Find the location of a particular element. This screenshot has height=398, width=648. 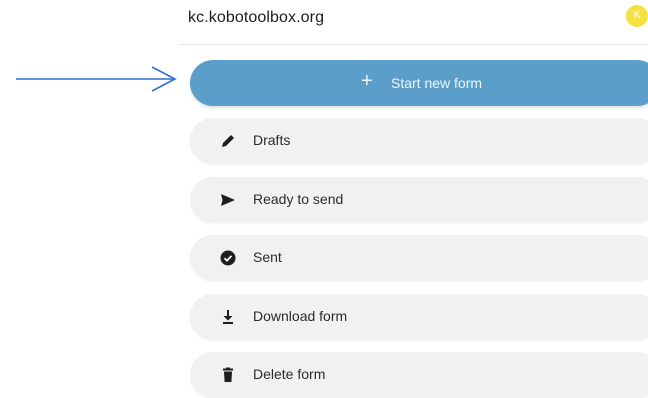

drafts-button: Drafts is located at coordinates (419, 141).